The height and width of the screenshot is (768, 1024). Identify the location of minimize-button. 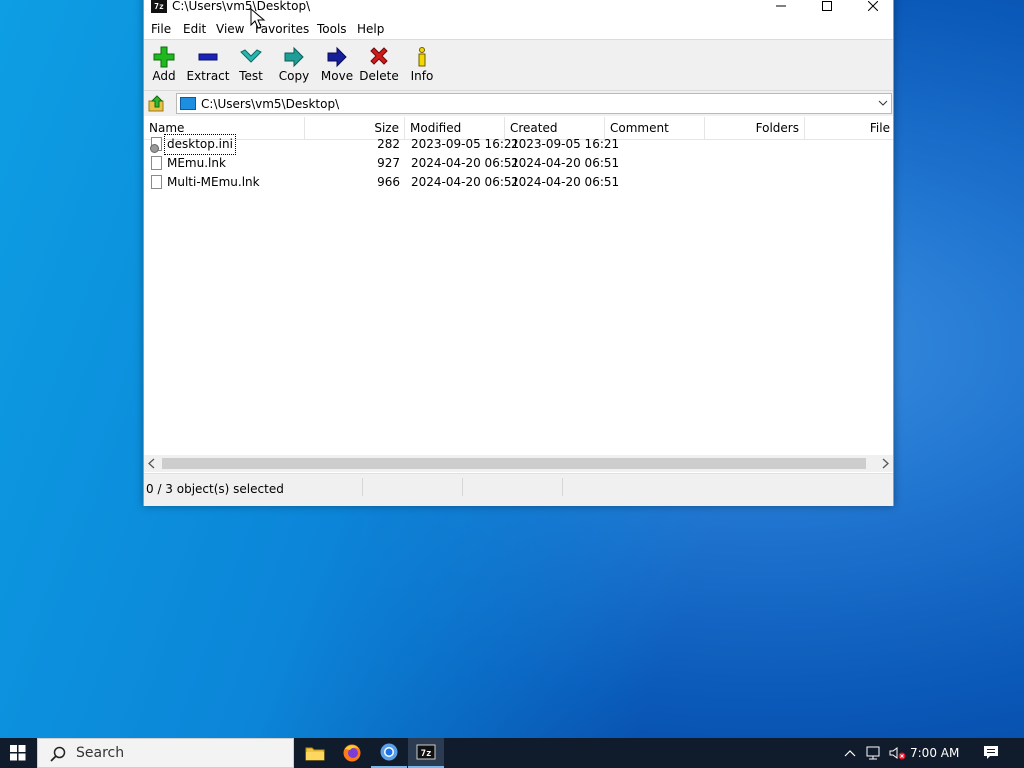
(781, 9).